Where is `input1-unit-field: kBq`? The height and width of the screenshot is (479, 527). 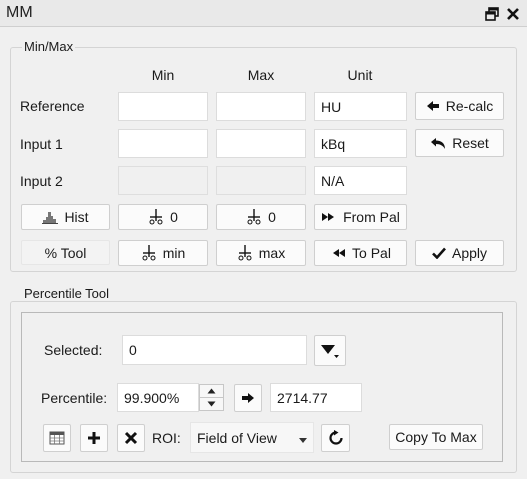 input1-unit-field: kBq is located at coordinates (360, 143).